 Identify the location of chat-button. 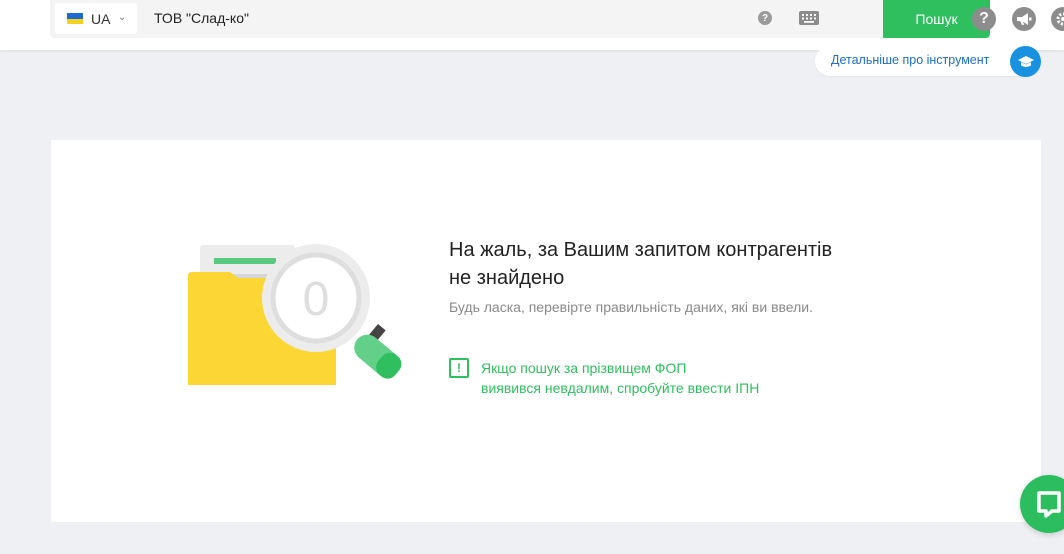
(1042, 504).